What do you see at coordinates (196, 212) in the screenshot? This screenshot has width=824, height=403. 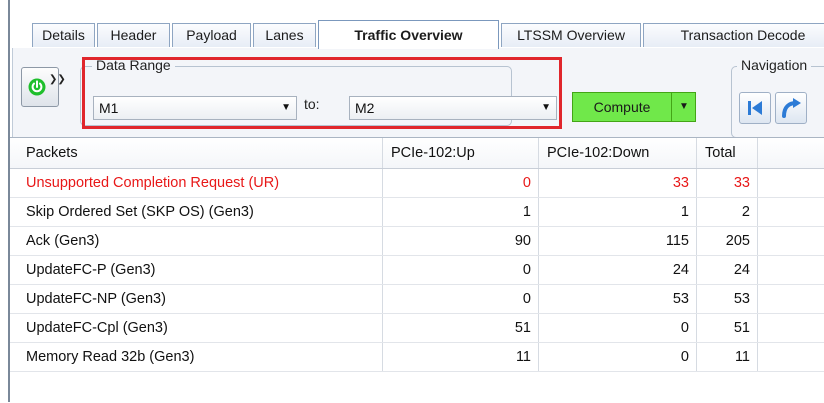 I see `packet-name-cell: Skip Ordered Set (SKP OS) (Gen3)` at bounding box center [196, 212].